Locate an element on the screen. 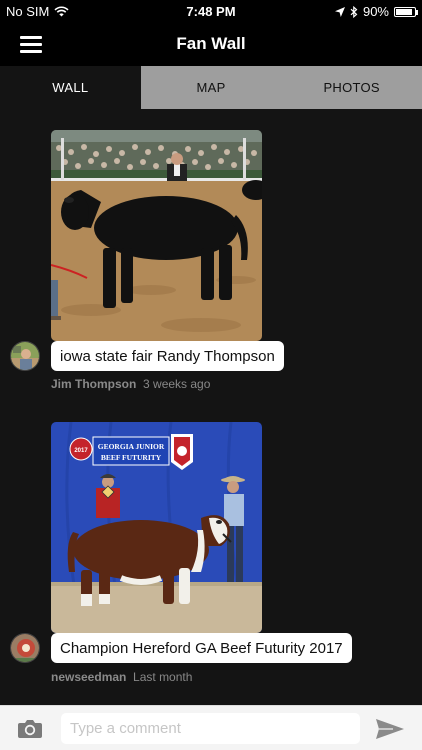 This screenshot has height=750, width=422. nav-bar: Fan Wall is located at coordinates (211, 44).